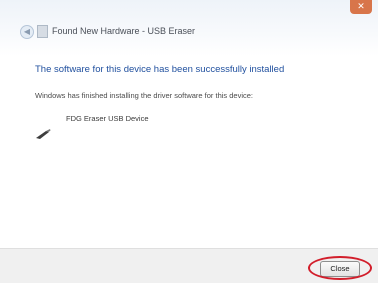 The width and height of the screenshot is (378, 283). I want to click on close-button: Close, so click(340, 269).